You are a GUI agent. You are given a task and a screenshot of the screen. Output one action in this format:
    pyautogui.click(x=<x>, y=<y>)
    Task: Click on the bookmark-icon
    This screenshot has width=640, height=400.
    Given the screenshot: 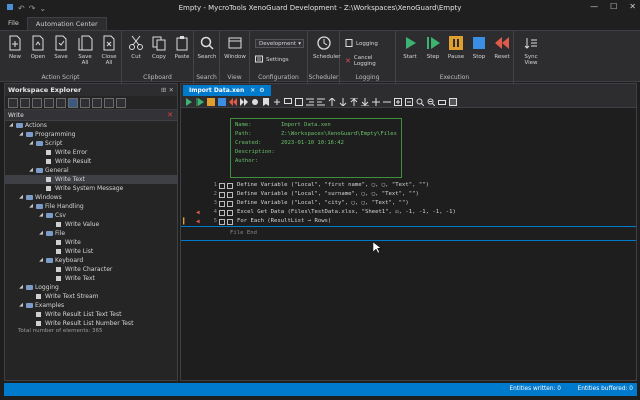 What is the action you would take?
    pyautogui.click(x=266, y=101)
    